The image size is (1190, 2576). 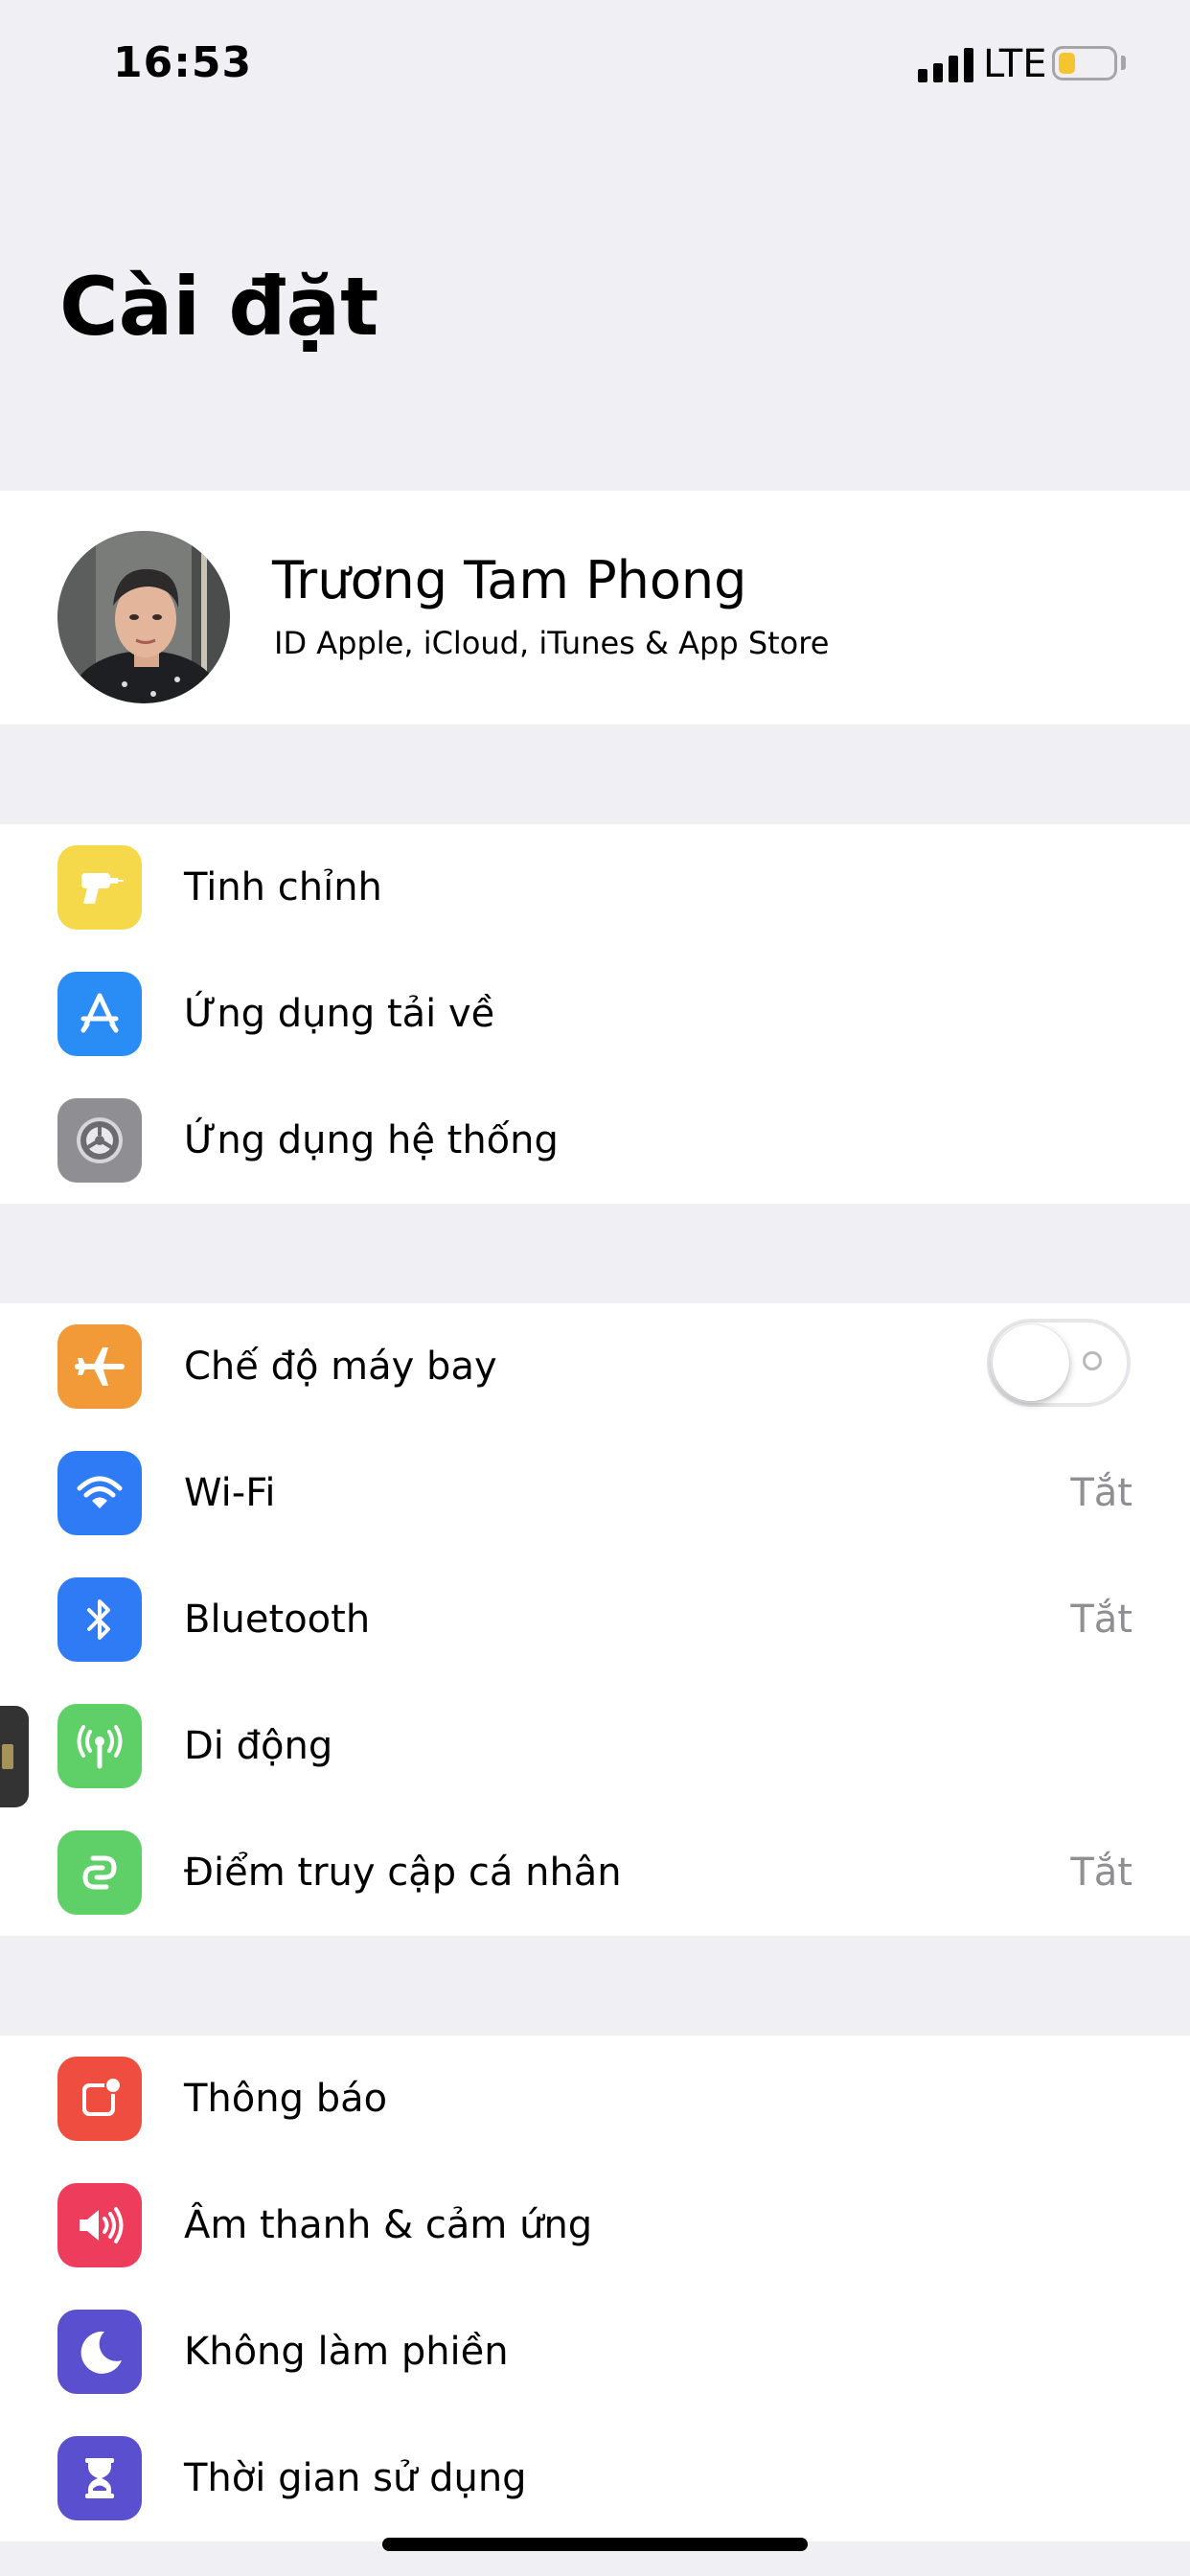 I want to click on profile-subtitle: ID Apple, iCloud, iTunes & App Store, so click(x=552, y=643).